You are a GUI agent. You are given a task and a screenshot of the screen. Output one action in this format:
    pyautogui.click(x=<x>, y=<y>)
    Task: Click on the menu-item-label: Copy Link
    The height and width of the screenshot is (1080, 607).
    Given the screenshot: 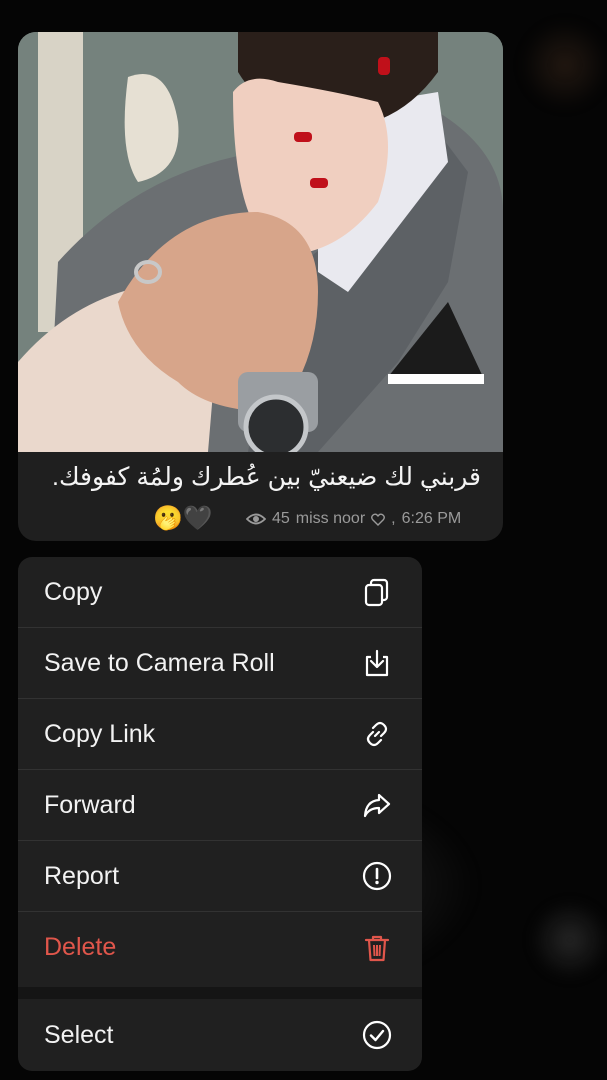 What is the action you would take?
    pyautogui.click(x=100, y=733)
    